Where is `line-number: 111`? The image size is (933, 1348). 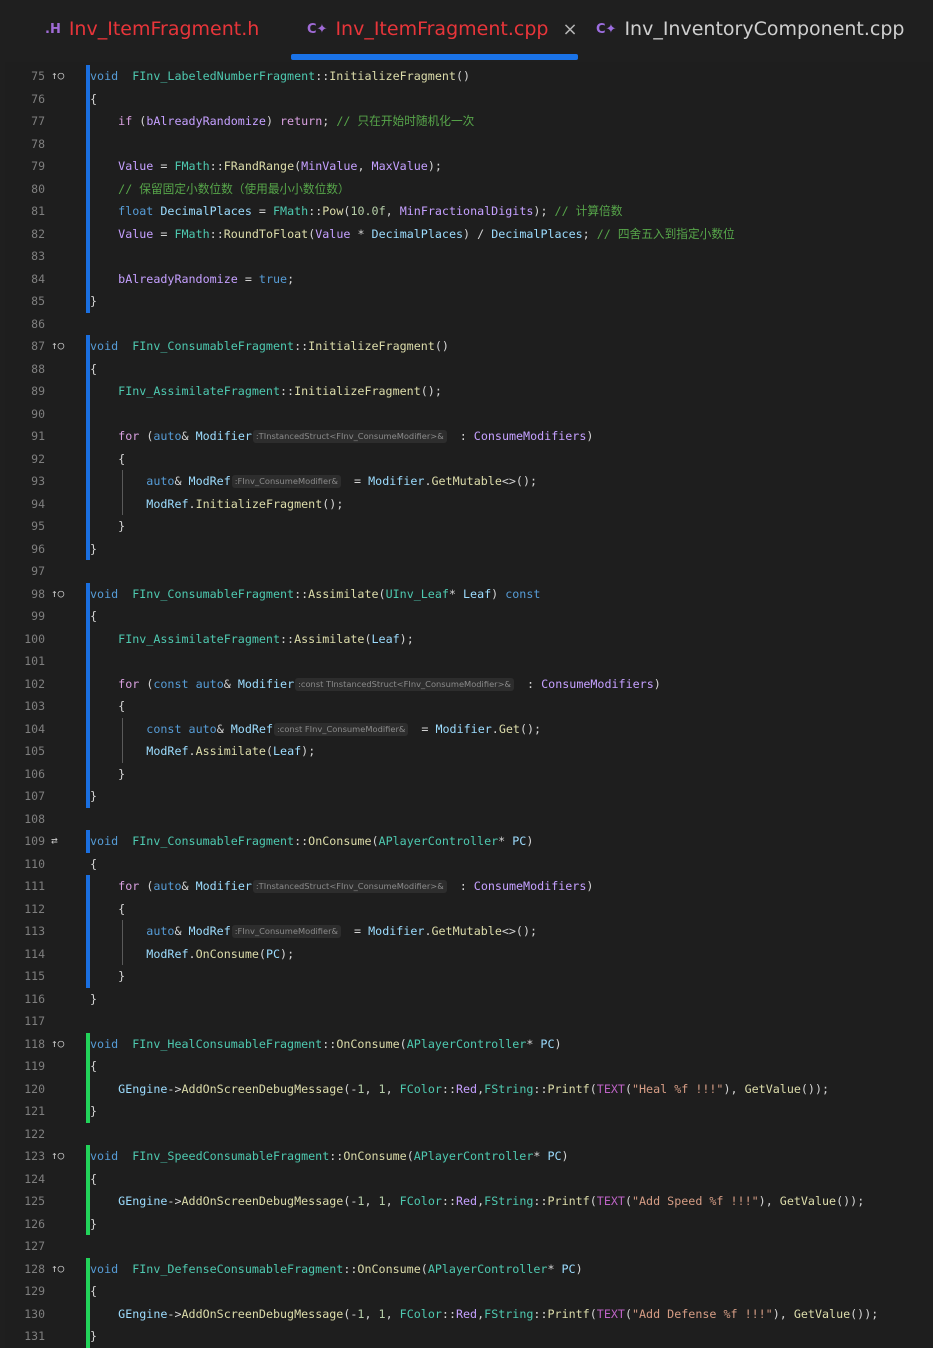 line-number: 111 is located at coordinates (34, 886).